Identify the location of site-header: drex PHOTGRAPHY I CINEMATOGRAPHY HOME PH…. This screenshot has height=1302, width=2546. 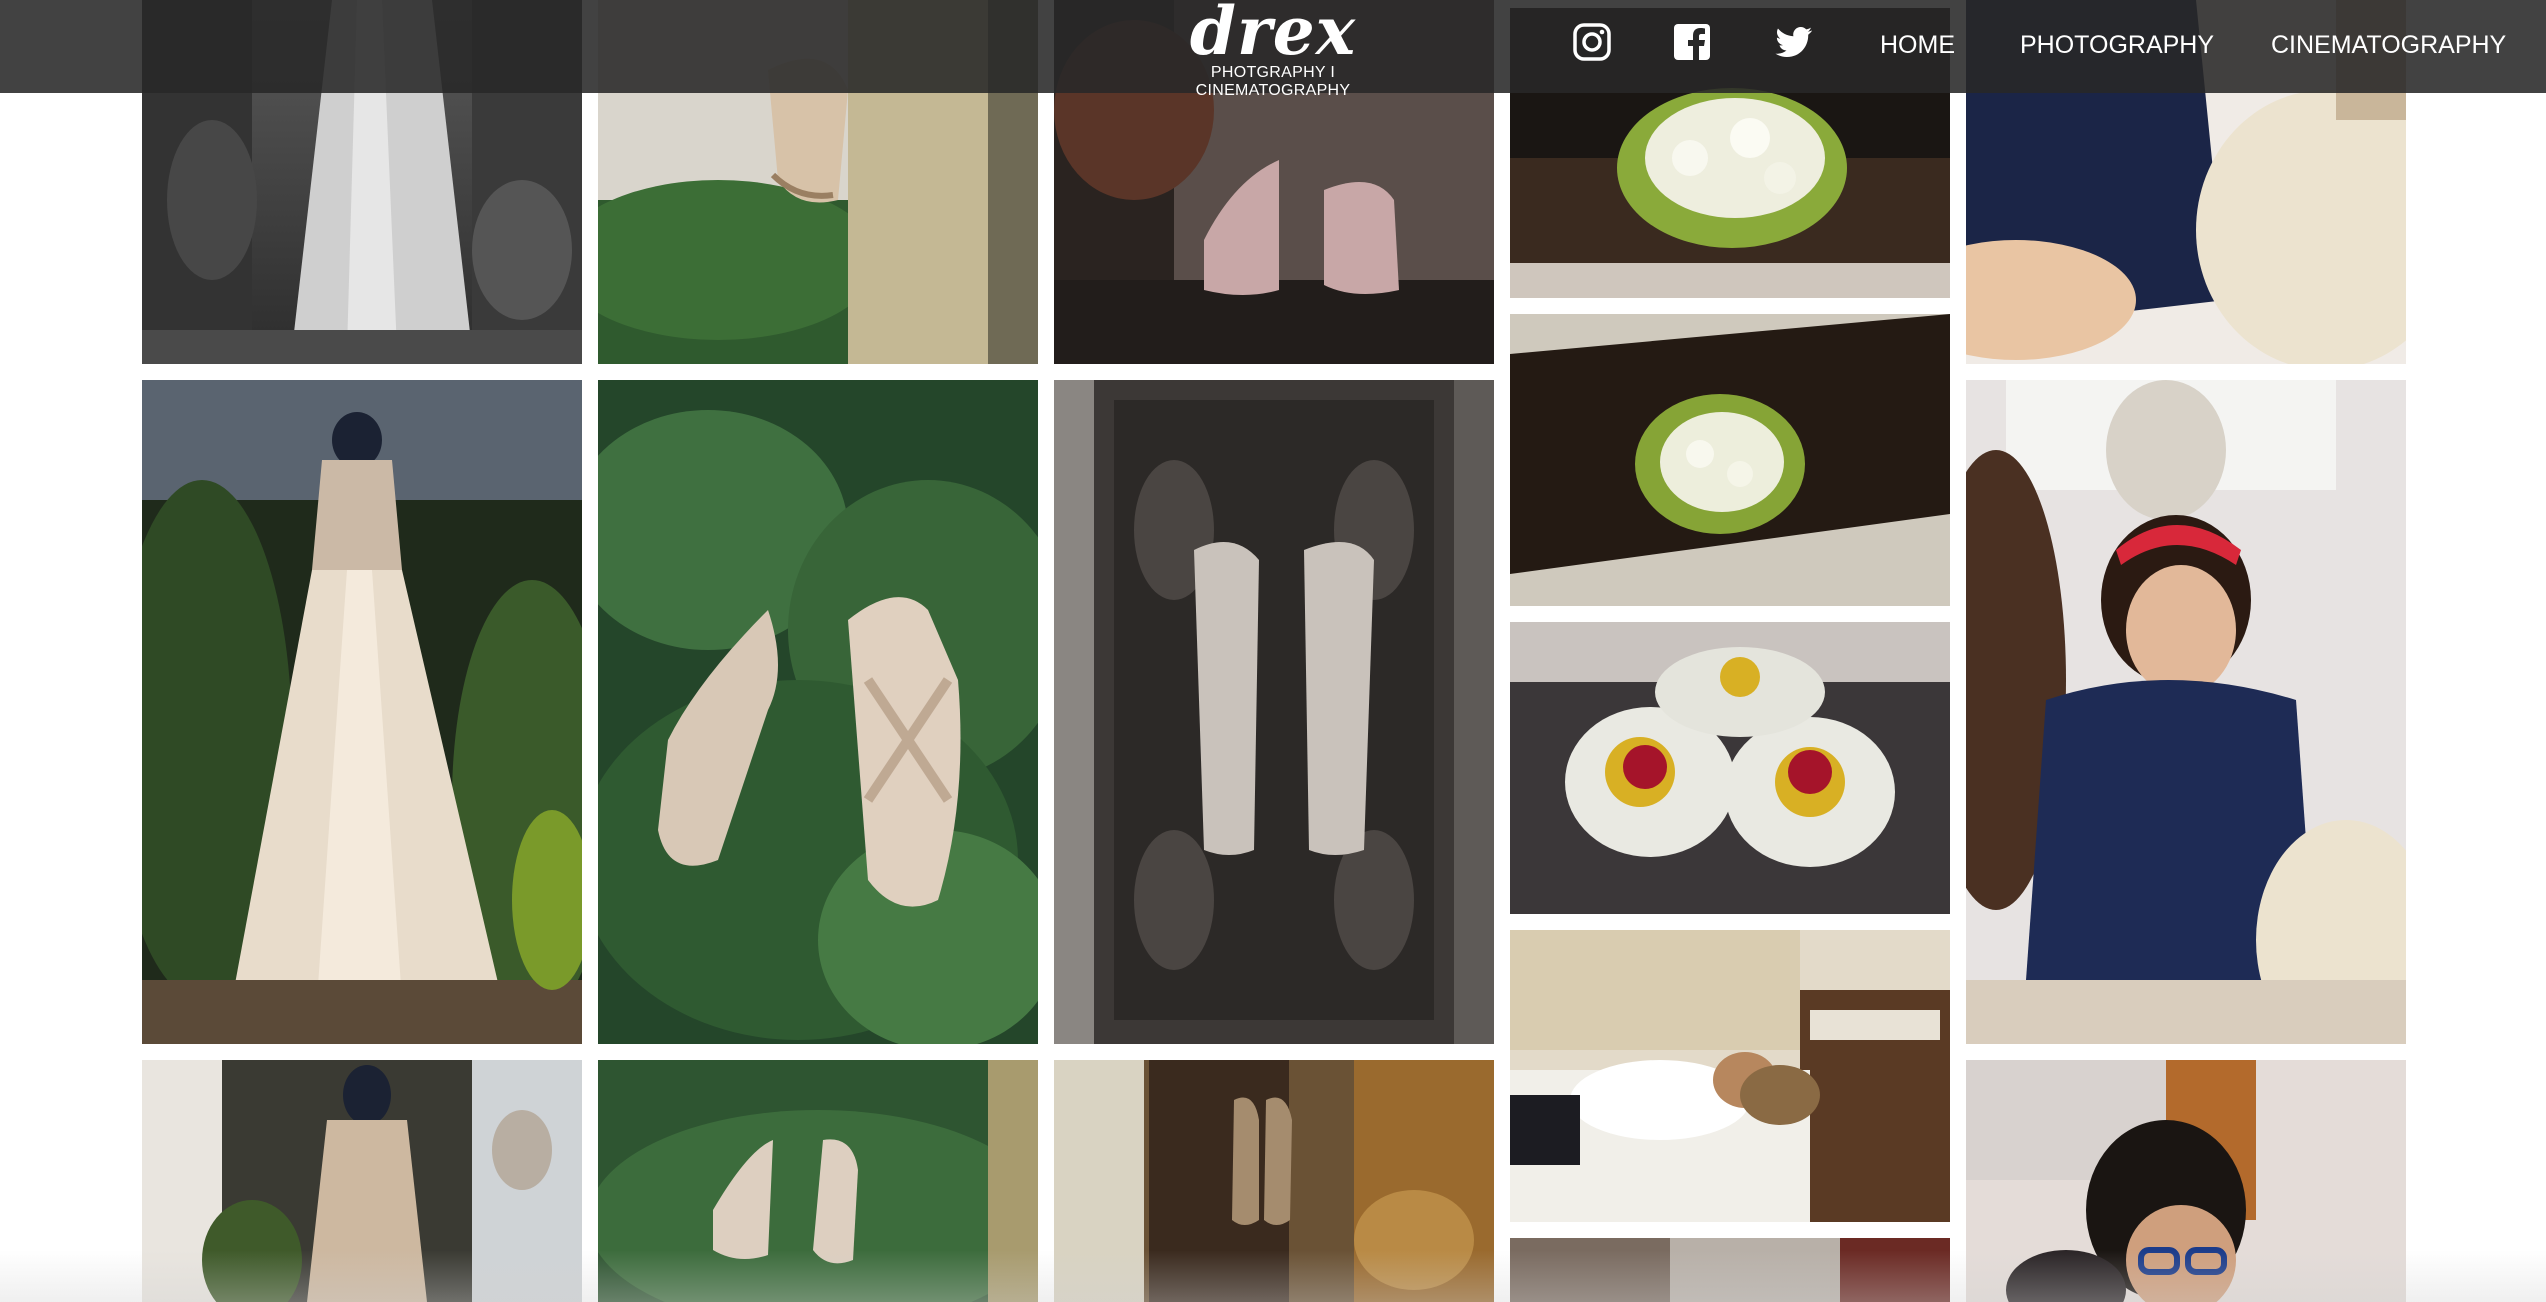
(1273, 49).